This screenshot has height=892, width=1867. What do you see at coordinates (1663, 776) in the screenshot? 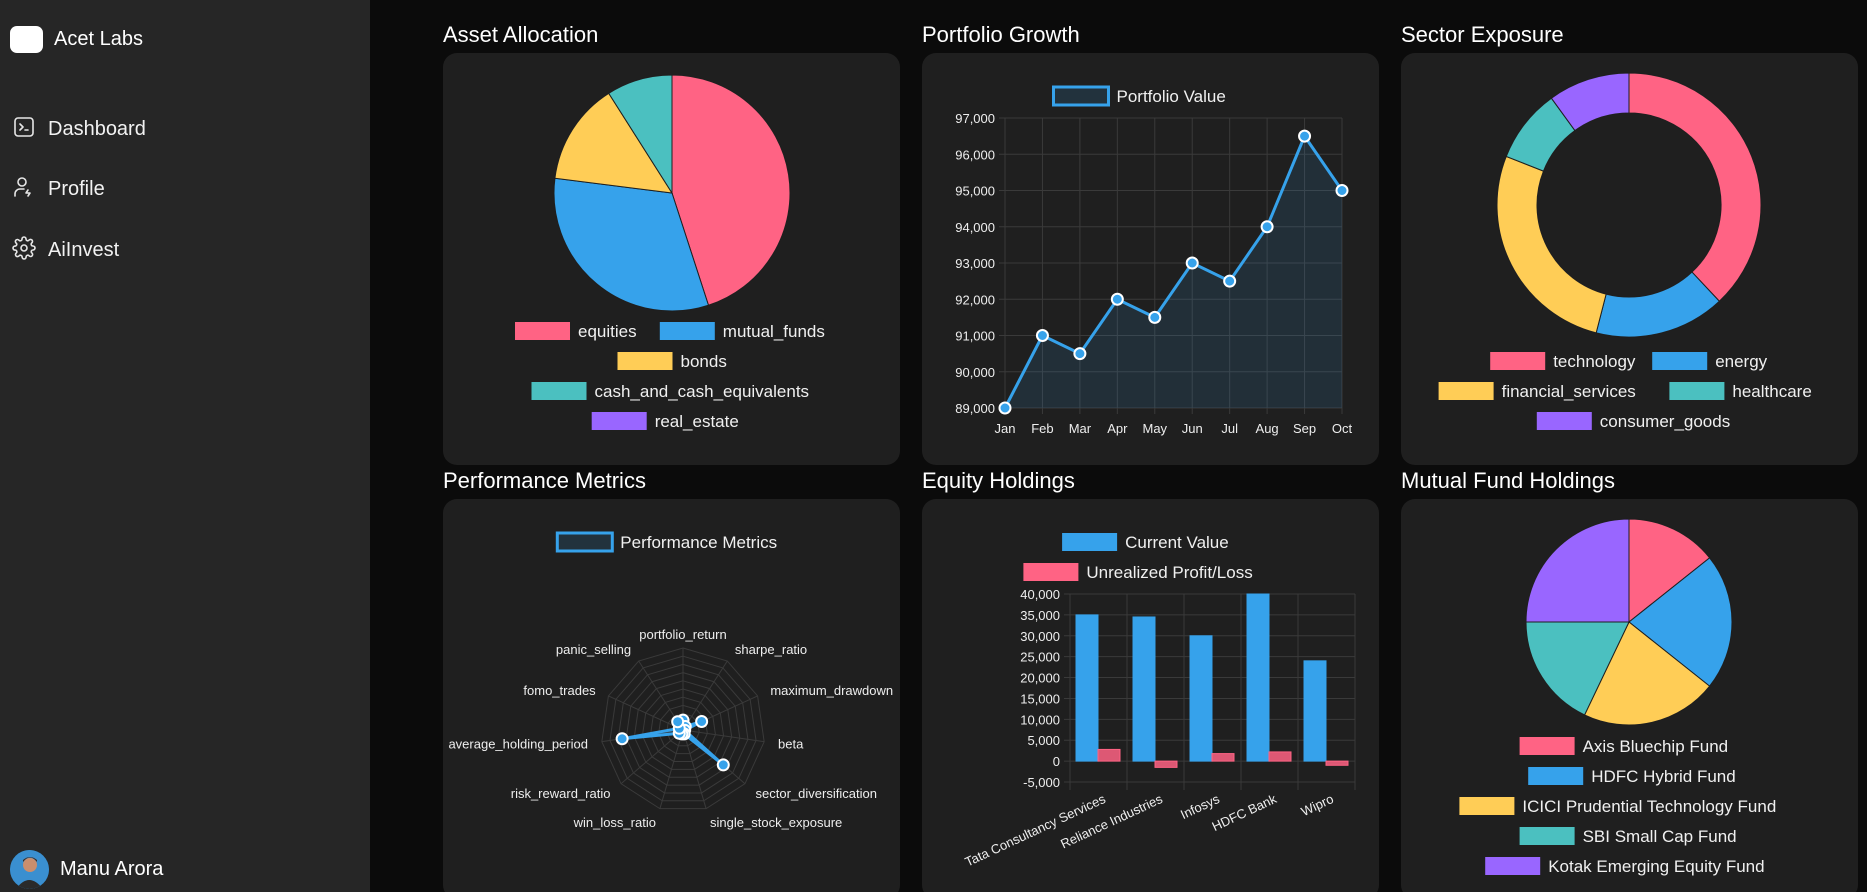
I see `mutual-legend-label-hdfc-hybrid-fund: HDFC Hybrid Fund` at bounding box center [1663, 776].